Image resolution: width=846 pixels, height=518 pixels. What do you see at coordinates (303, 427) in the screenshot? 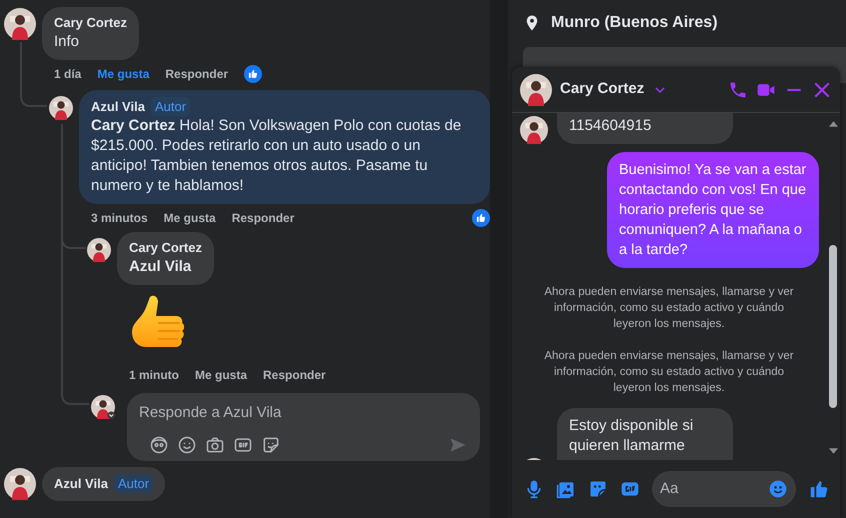
I see `reply-box: Responde a Azul Vila` at bounding box center [303, 427].